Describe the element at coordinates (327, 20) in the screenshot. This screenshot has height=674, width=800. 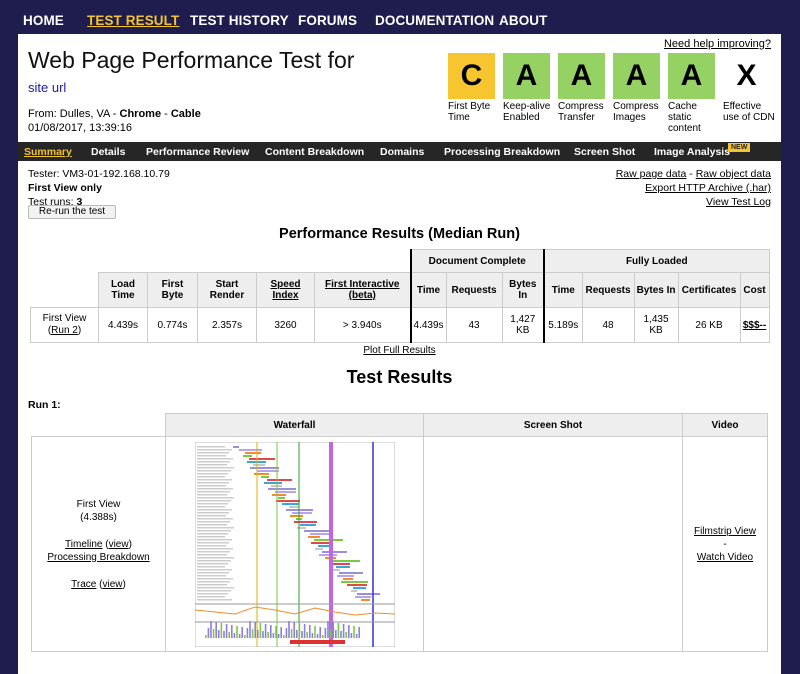
I see `nav-forums: FORUMS` at that location.